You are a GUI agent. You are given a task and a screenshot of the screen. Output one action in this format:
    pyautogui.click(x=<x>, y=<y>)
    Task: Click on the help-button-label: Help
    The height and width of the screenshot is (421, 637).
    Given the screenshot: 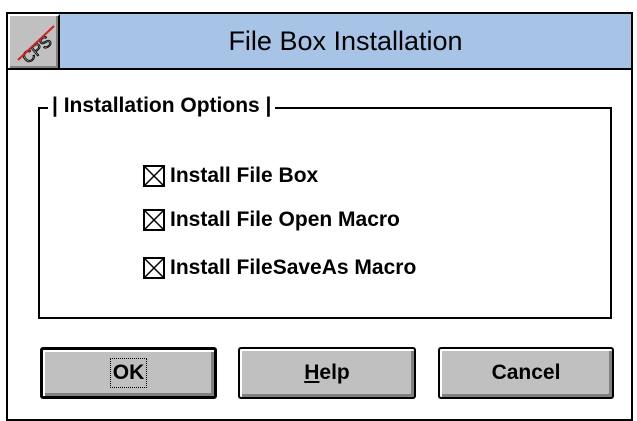 What is the action you would take?
    pyautogui.click(x=327, y=373)
    